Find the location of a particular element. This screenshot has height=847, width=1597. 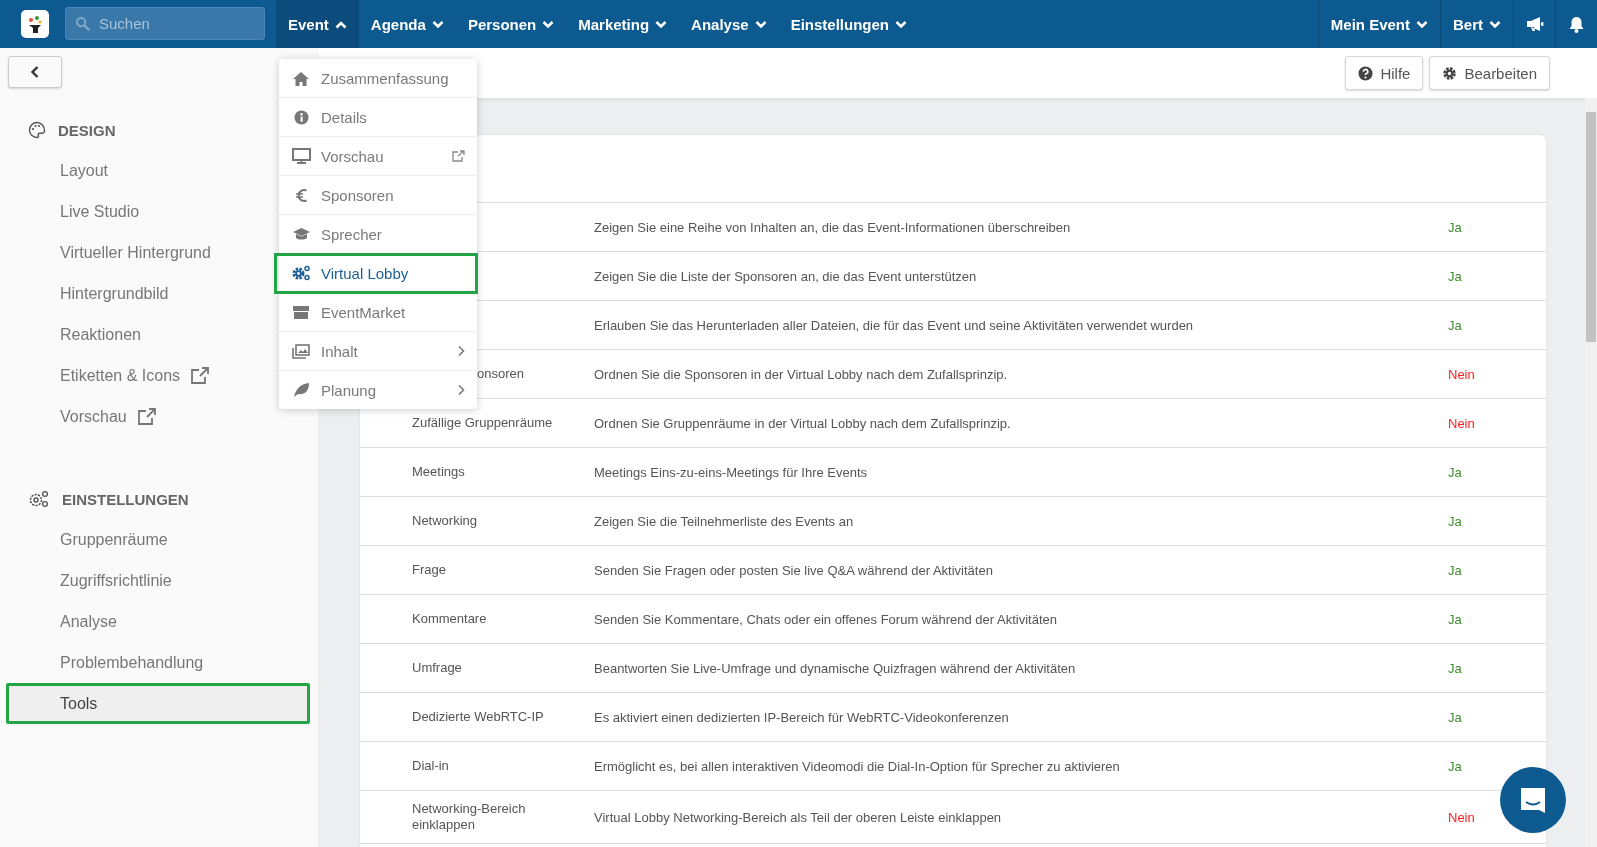

chevron-left-icon is located at coordinates (35, 72).